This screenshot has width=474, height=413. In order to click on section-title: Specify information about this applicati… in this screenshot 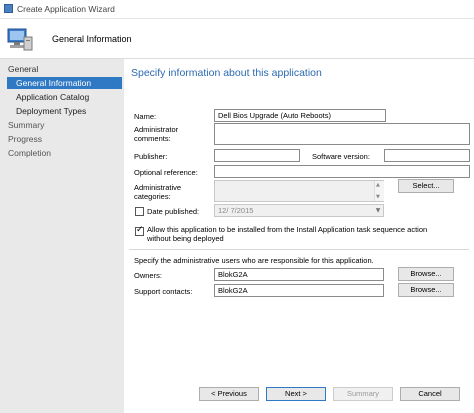, I will do `click(226, 73)`.